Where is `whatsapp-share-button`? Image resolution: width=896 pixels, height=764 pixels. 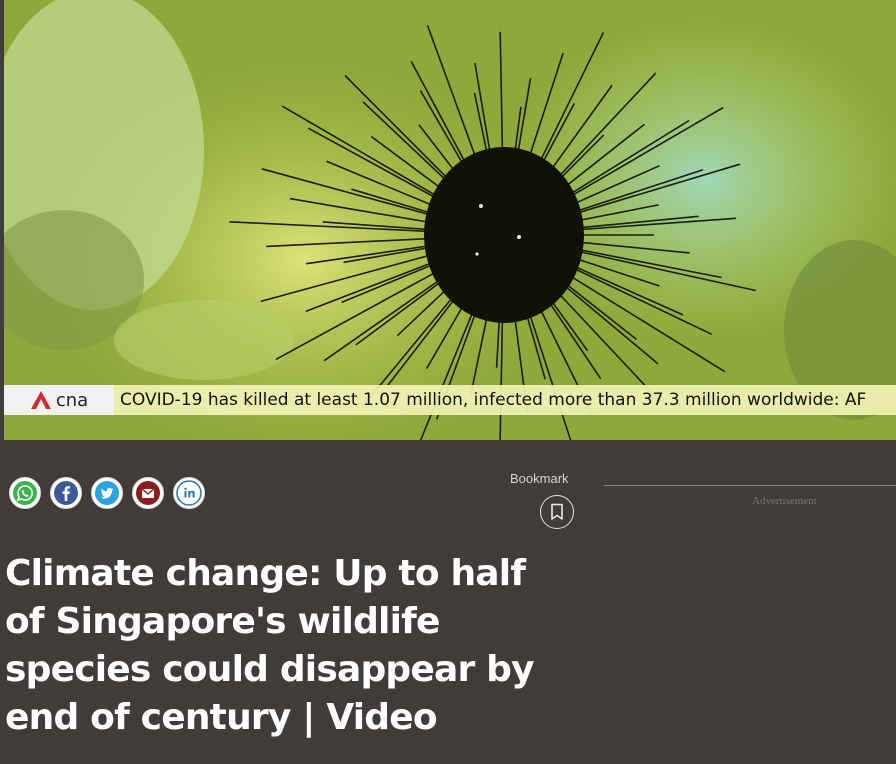 whatsapp-share-button is located at coordinates (25, 493).